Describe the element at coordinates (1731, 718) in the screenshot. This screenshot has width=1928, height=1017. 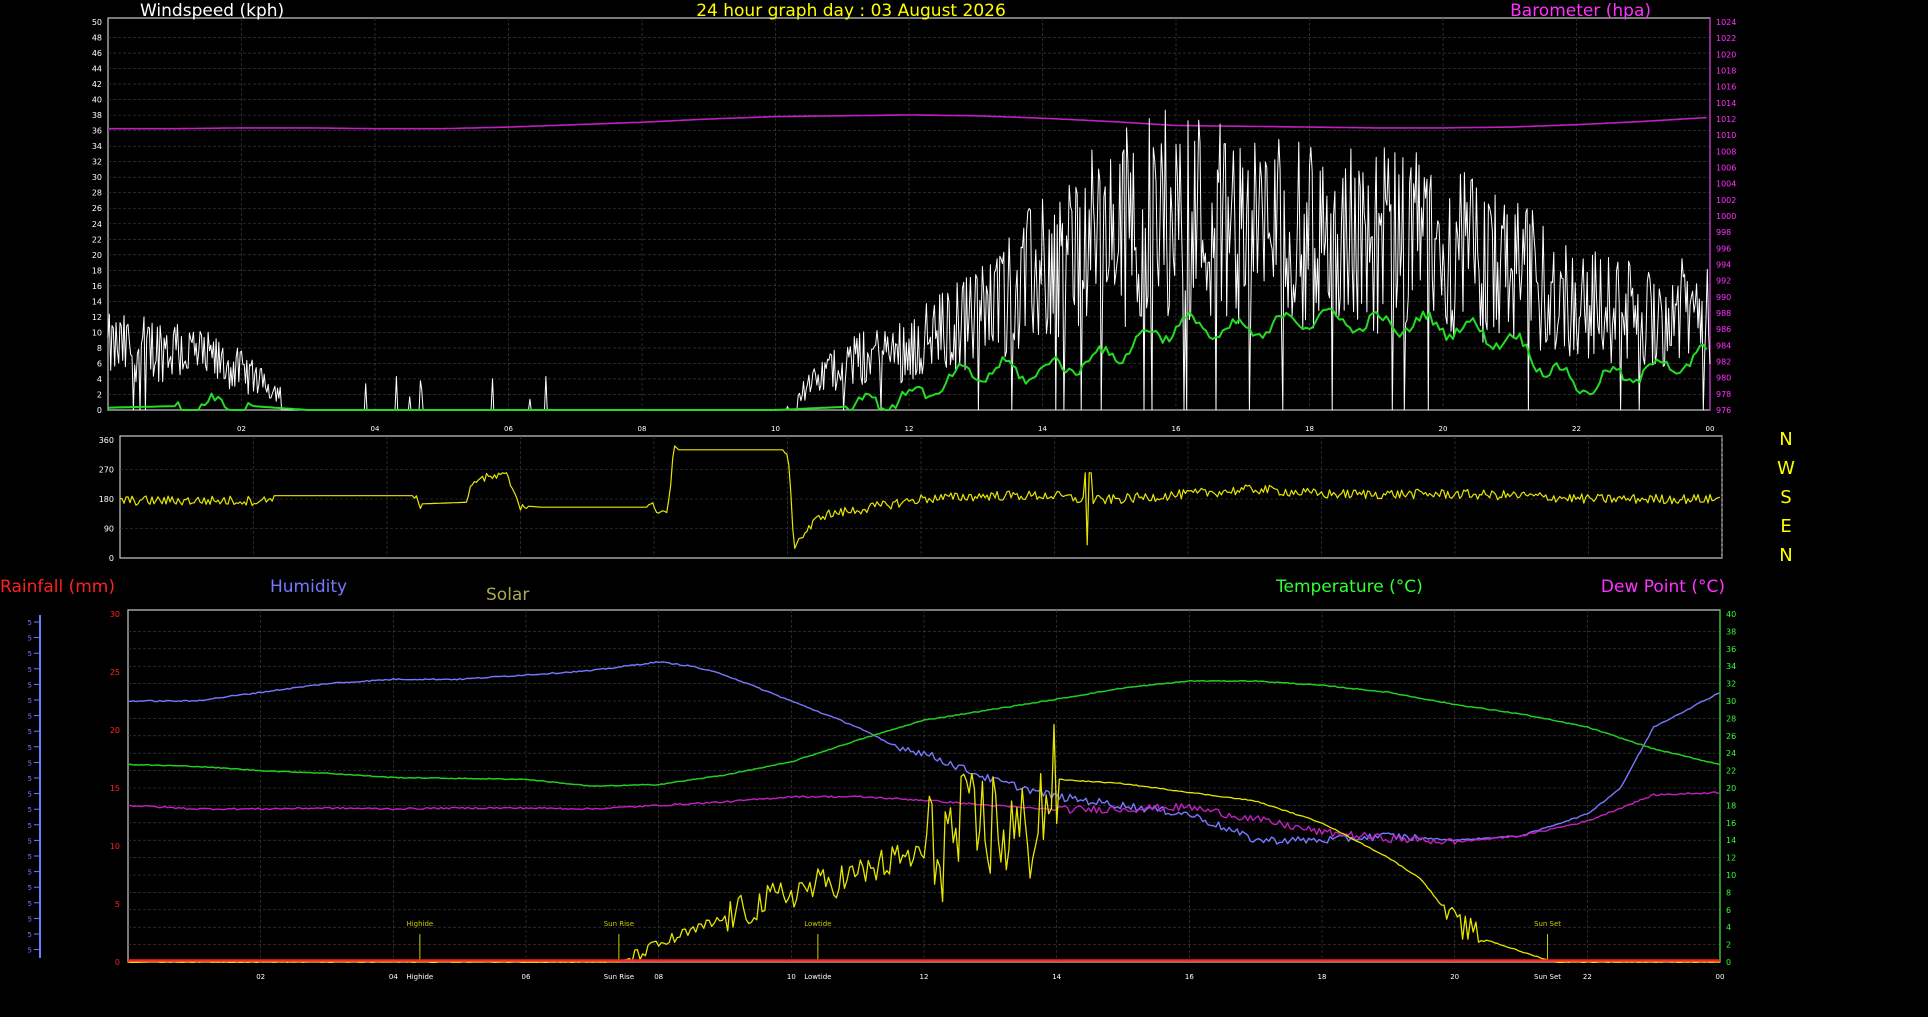
I see `temperature-tick: 28` at that location.